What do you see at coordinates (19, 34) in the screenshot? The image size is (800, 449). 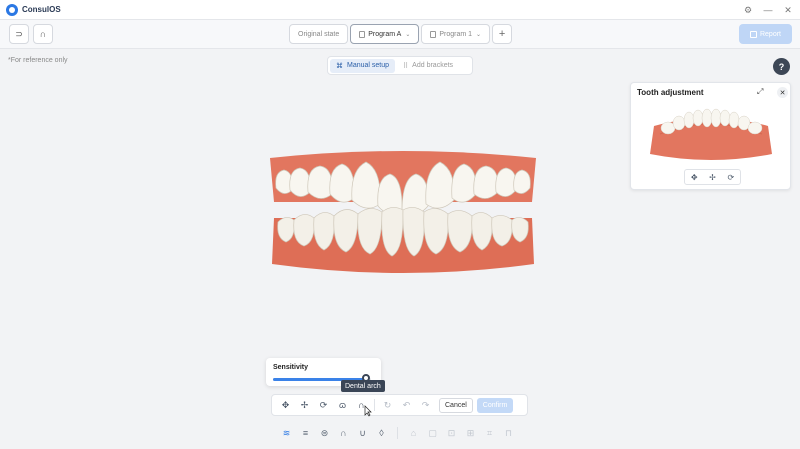 I see `upper-jaw-button: ⊃` at bounding box center [19, 34].